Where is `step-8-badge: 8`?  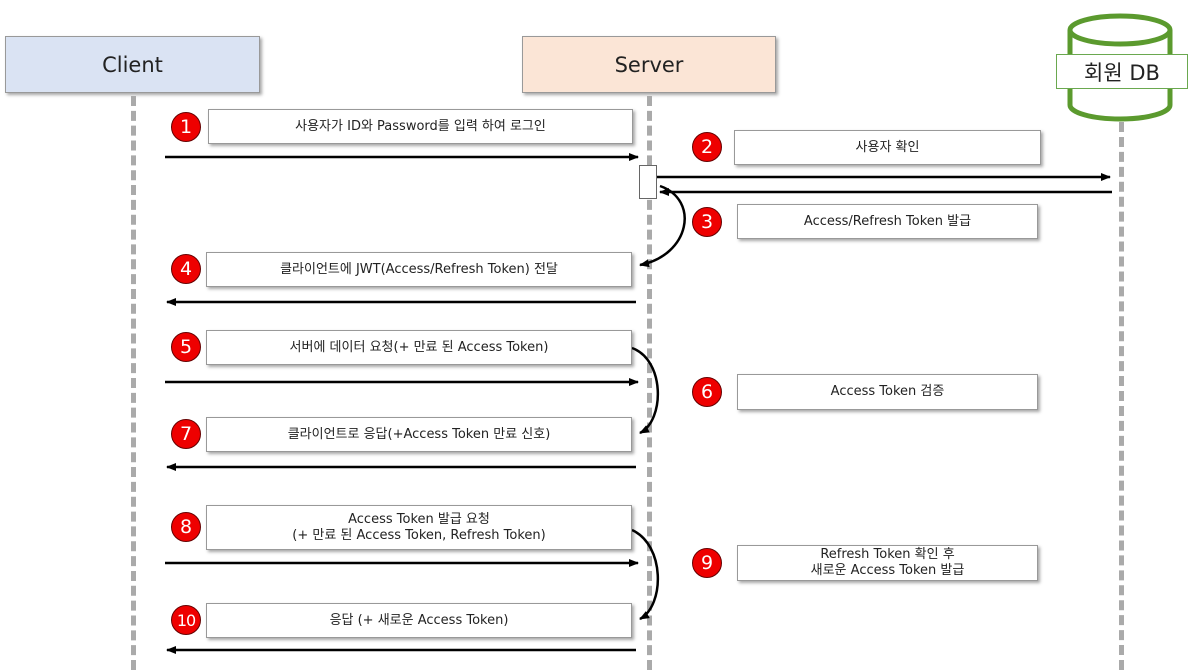
step-8-badge: 8 is located at coordinates (186, 527).